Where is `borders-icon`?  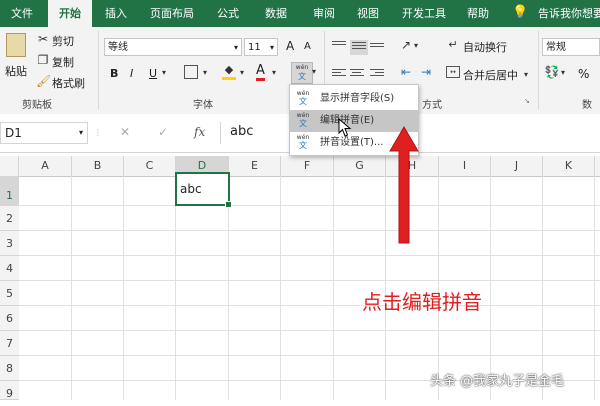
borders-icon is located at coordinates (191, 72).